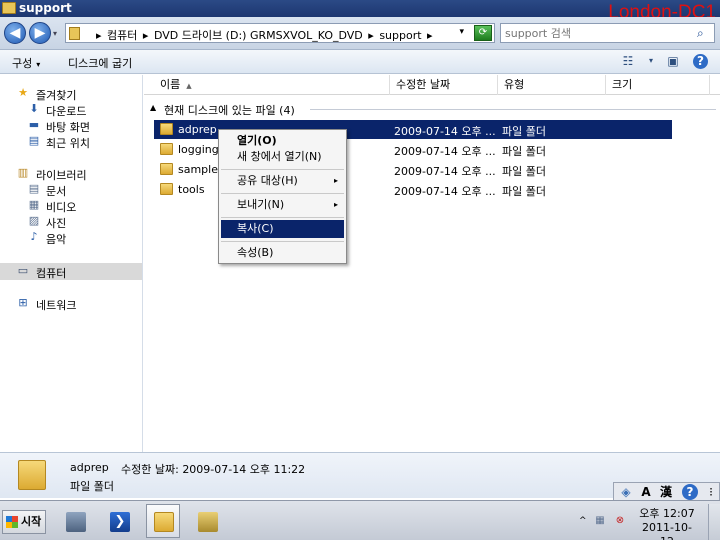  I want to click on nav-music: ♪ 음악, so click(71, 238).